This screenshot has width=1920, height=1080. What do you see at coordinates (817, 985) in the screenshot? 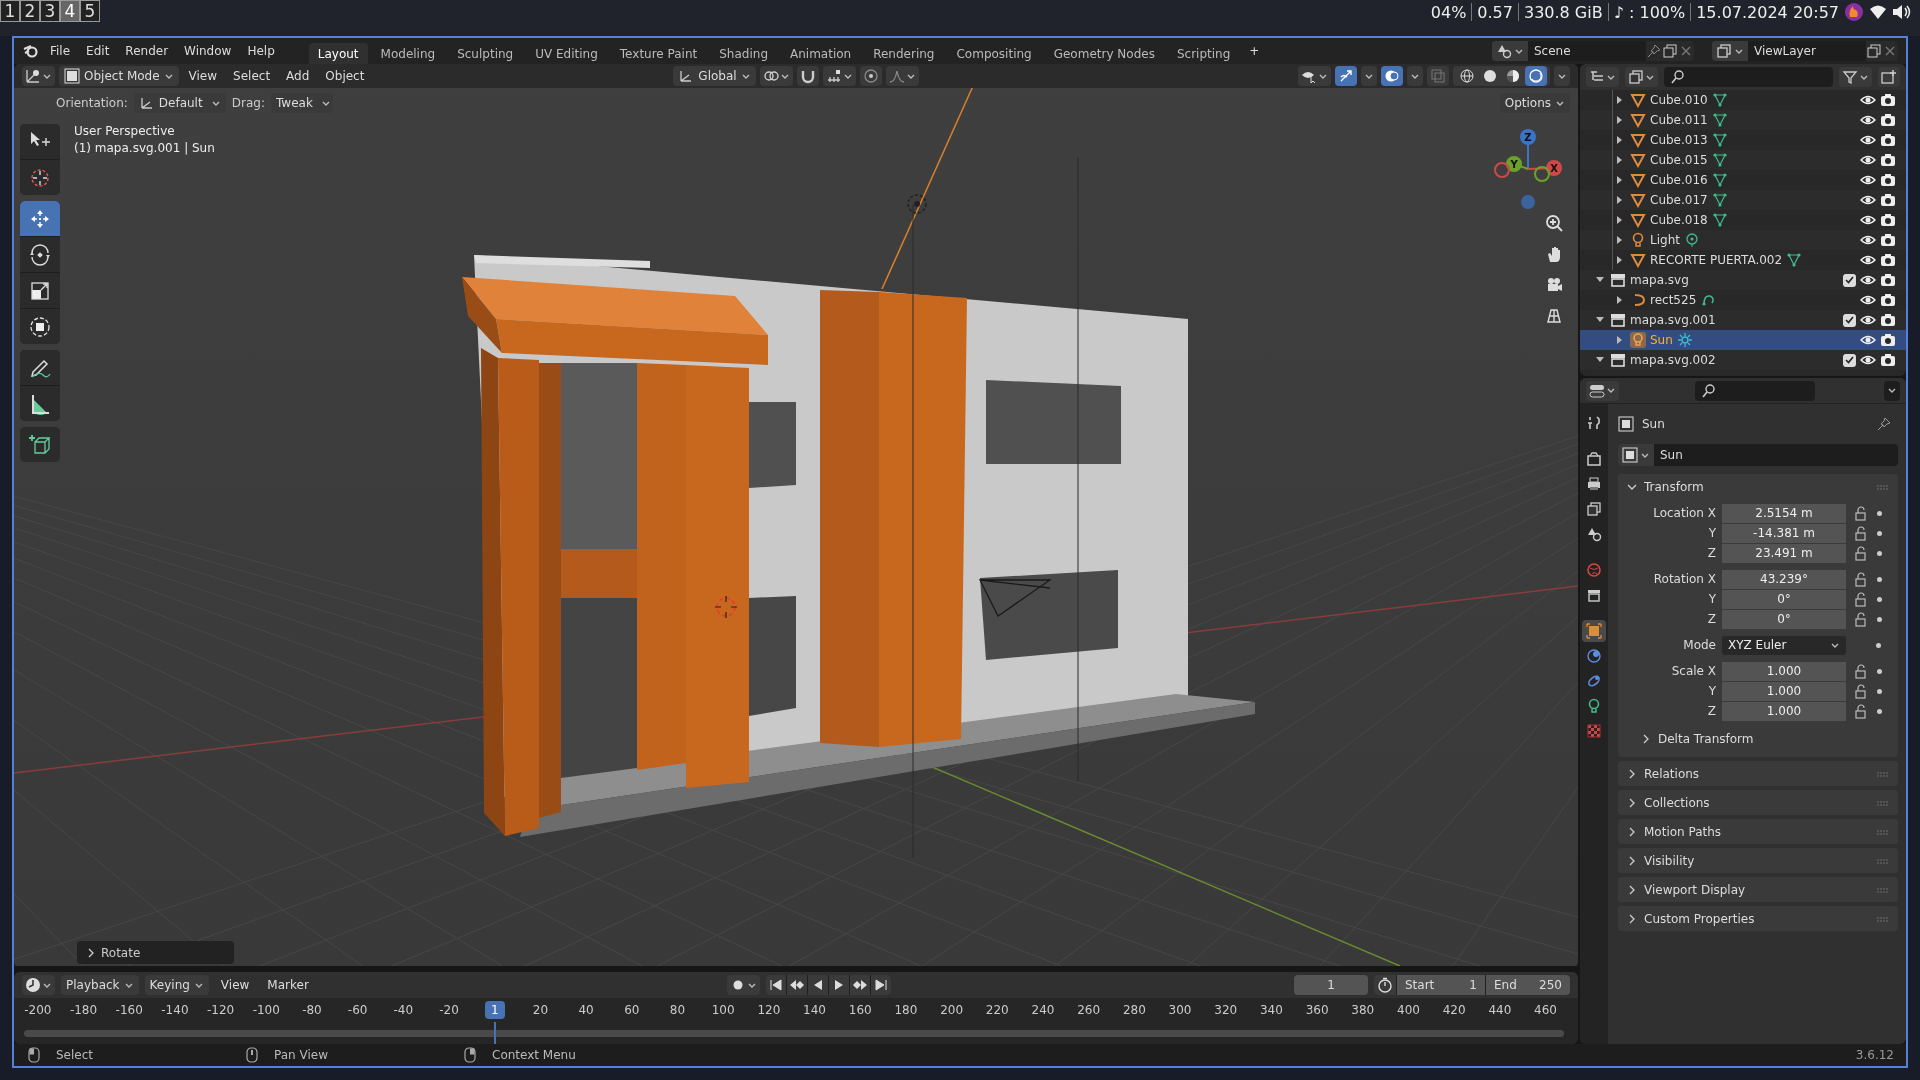
I see `play-reverse-button` at bounding box center [817, 985].